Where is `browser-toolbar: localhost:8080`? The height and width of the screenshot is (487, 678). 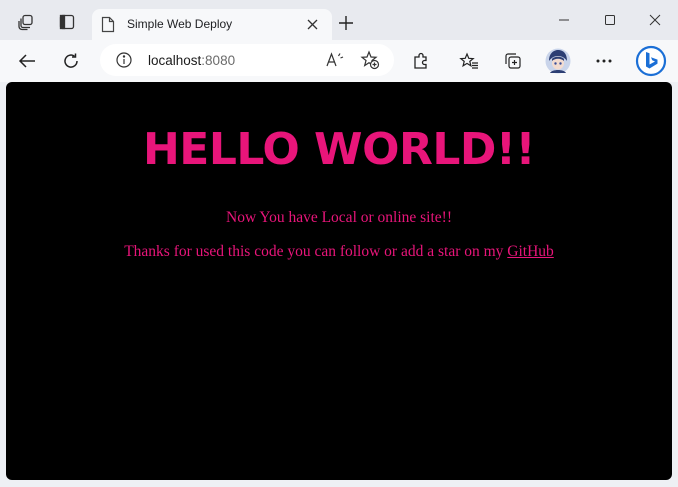
browser-toolbar: localhost:8080 is located at coordinates (339, 61).